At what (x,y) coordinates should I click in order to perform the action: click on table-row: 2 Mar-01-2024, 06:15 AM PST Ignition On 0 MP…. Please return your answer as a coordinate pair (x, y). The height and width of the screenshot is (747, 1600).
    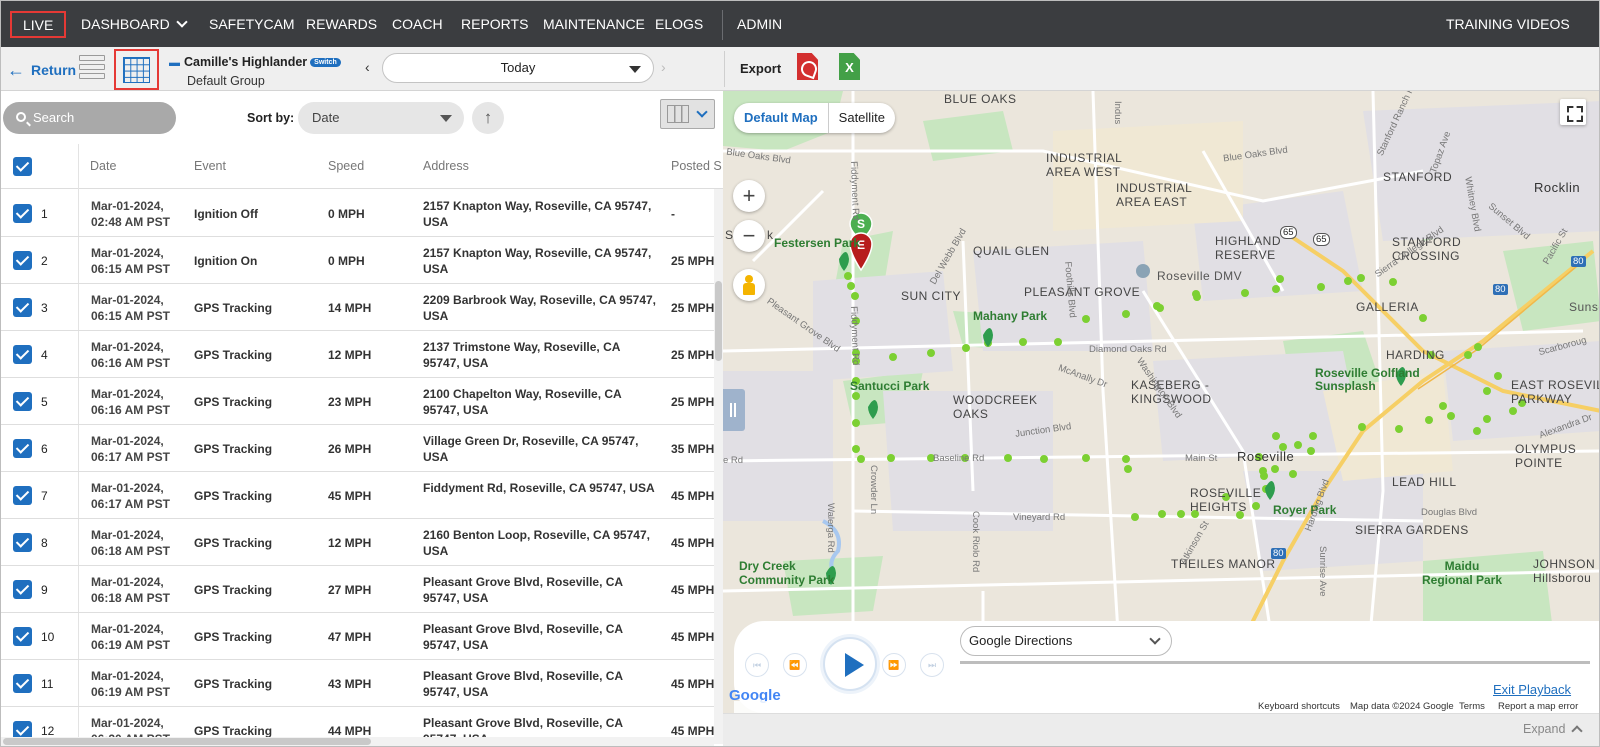
    Looking at the image, I should click on (358, 260).